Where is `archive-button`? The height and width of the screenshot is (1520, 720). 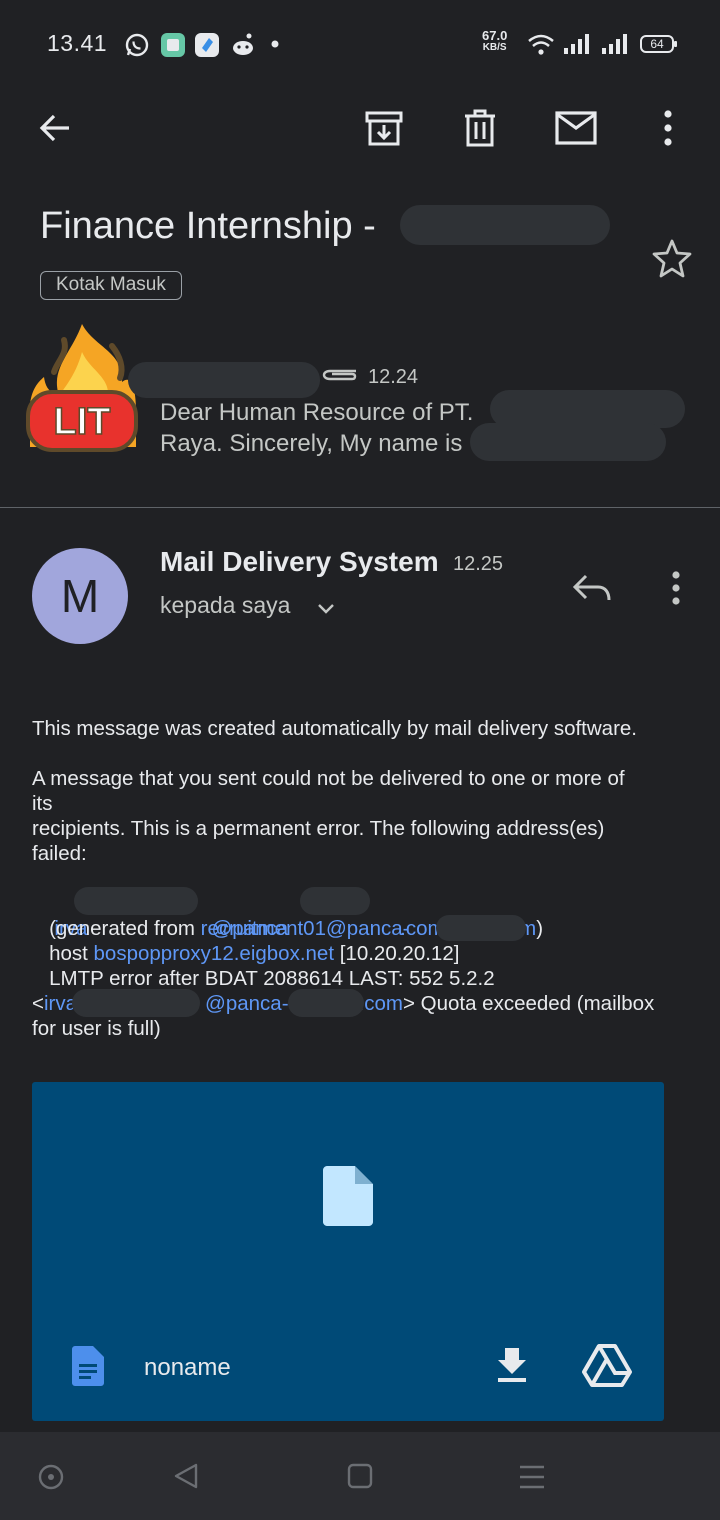
archive-button is located at coordinates (384, 128).